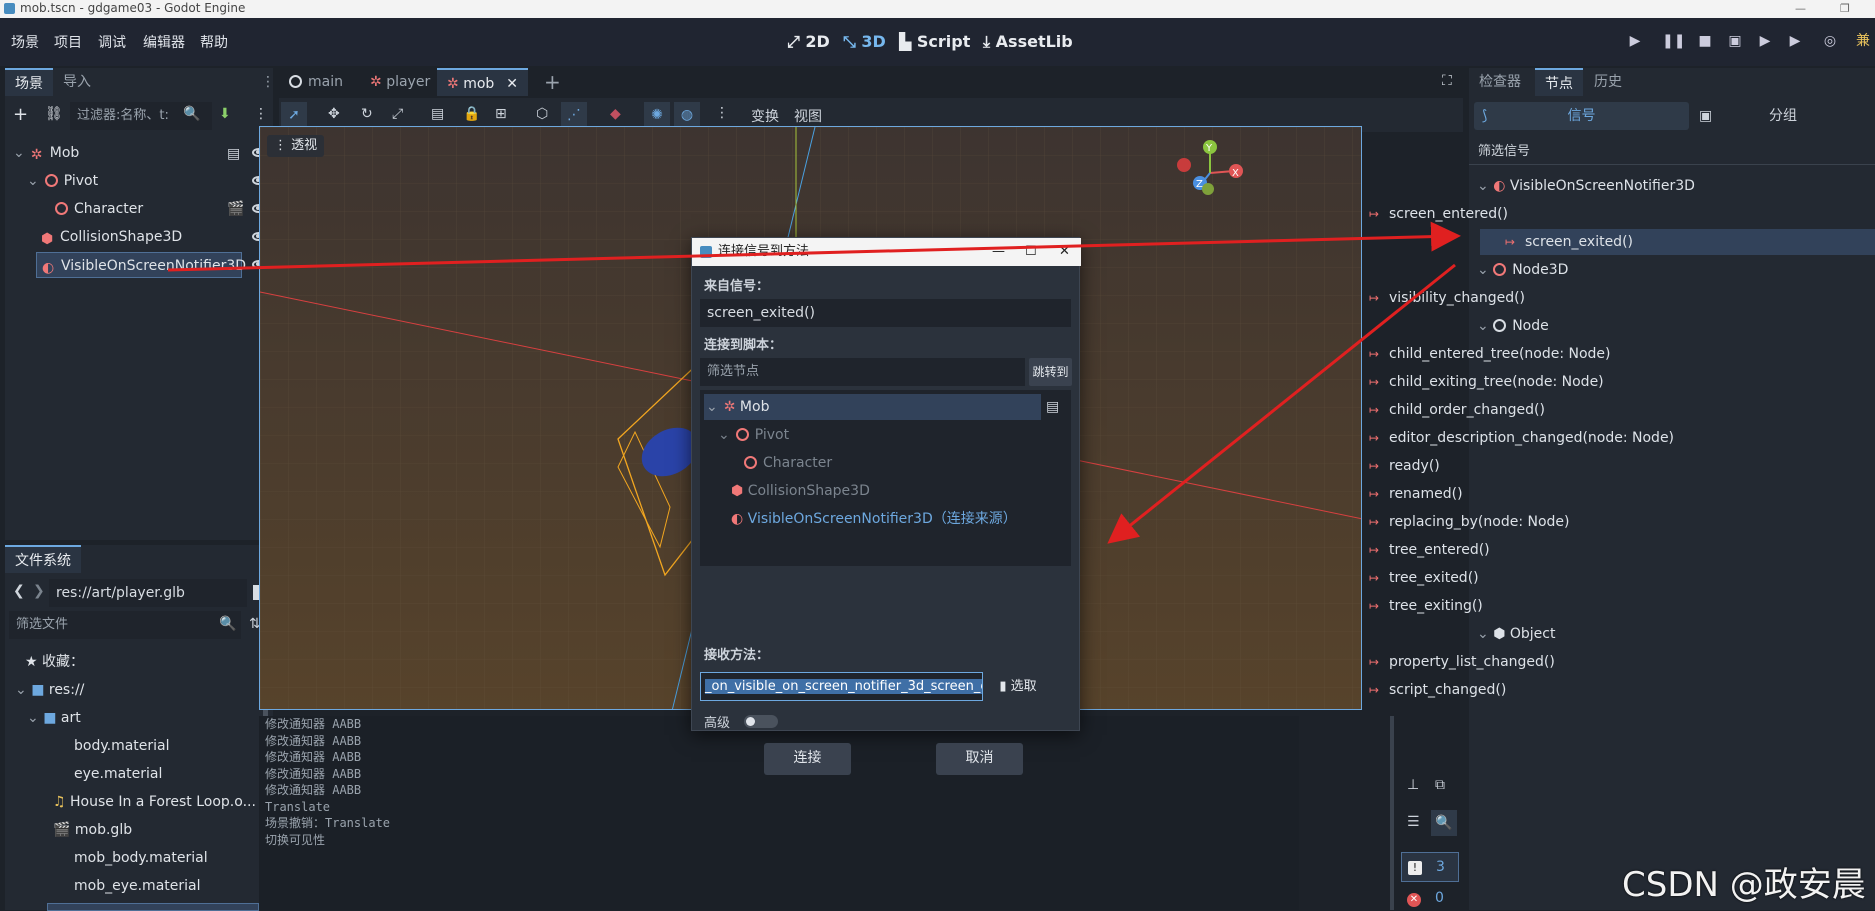 This screenshot has height=911, width=1875. Describe the element at coordinates (25, 42) in the screenshot. I see `menu-scene: 场景` at that location.